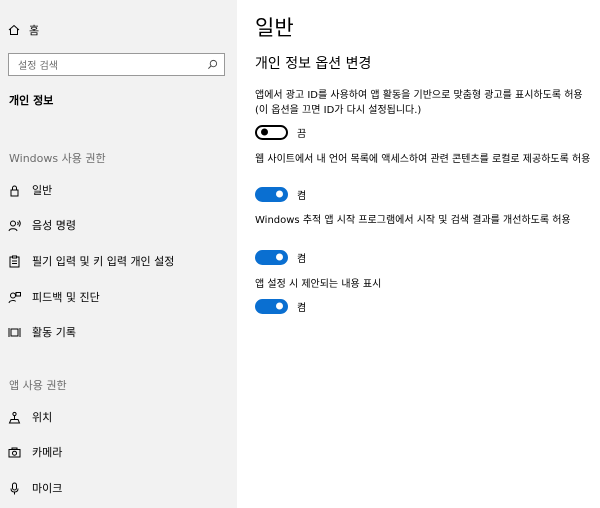  I want to click on section-heading-windows: Windows 사용 권한, so click(57, 158).